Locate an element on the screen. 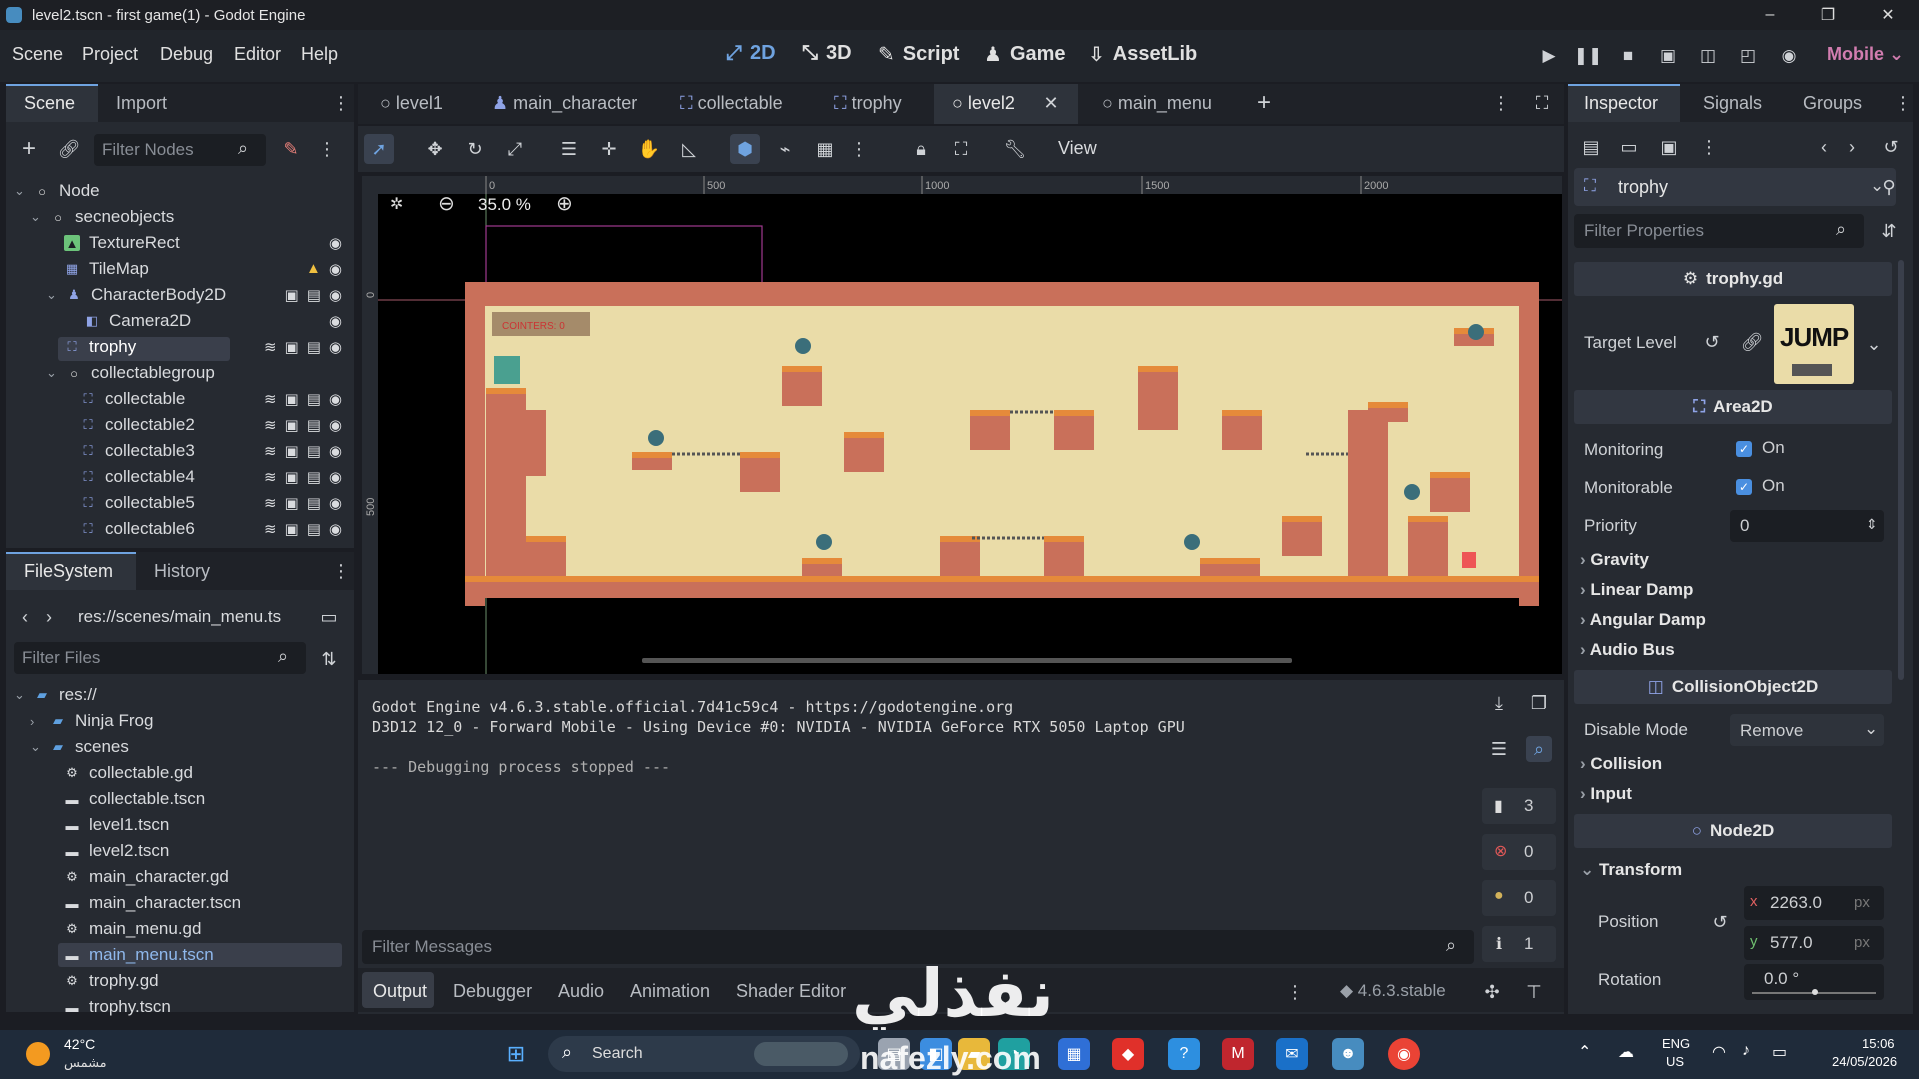  menu-help: Help is located at coordinates (319, 54).